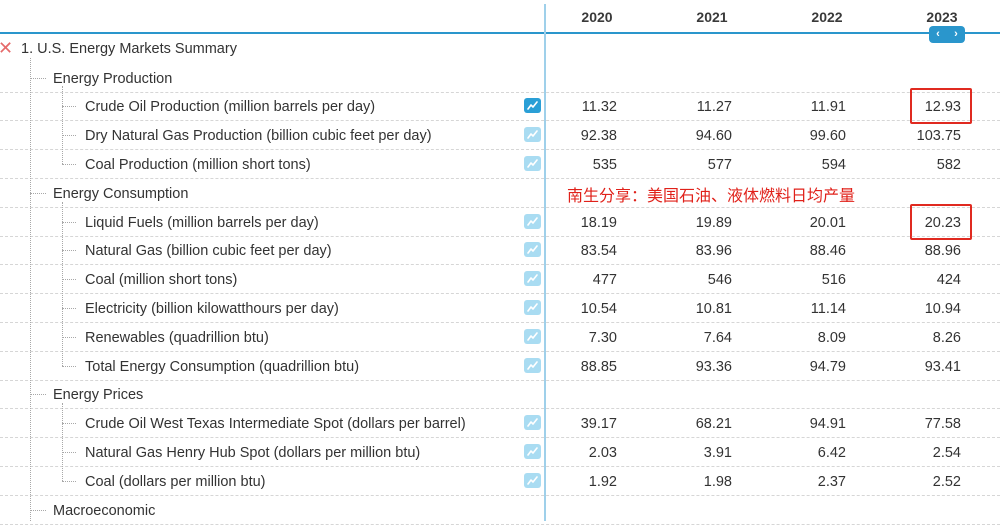 Image resolution: width=1000 pixels, height=525 pixels. Describe the element at coordinates (30, 289) in the screenshot. I see `tree-trunk` at that location.